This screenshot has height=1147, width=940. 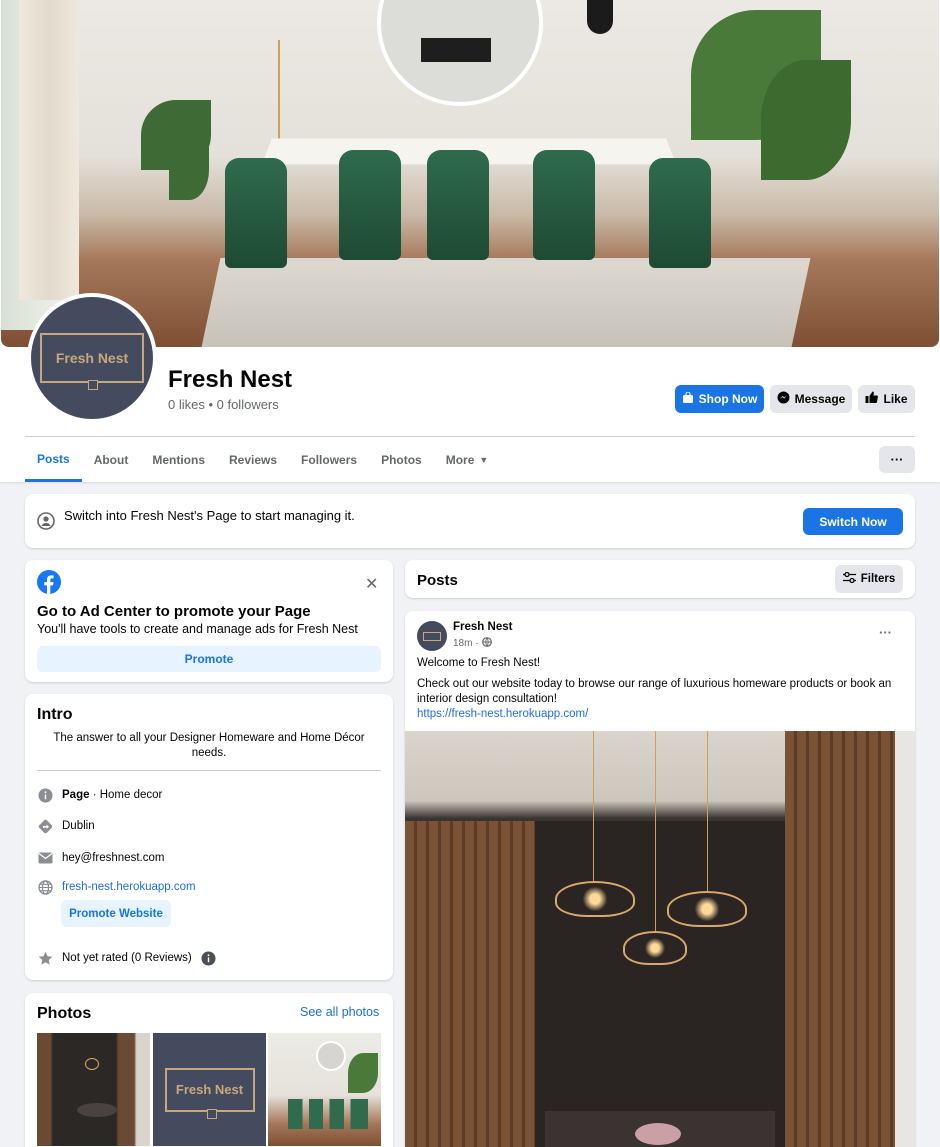 I want to click on see-all-photos-link: See all photos, so click(x=339, y=1012).